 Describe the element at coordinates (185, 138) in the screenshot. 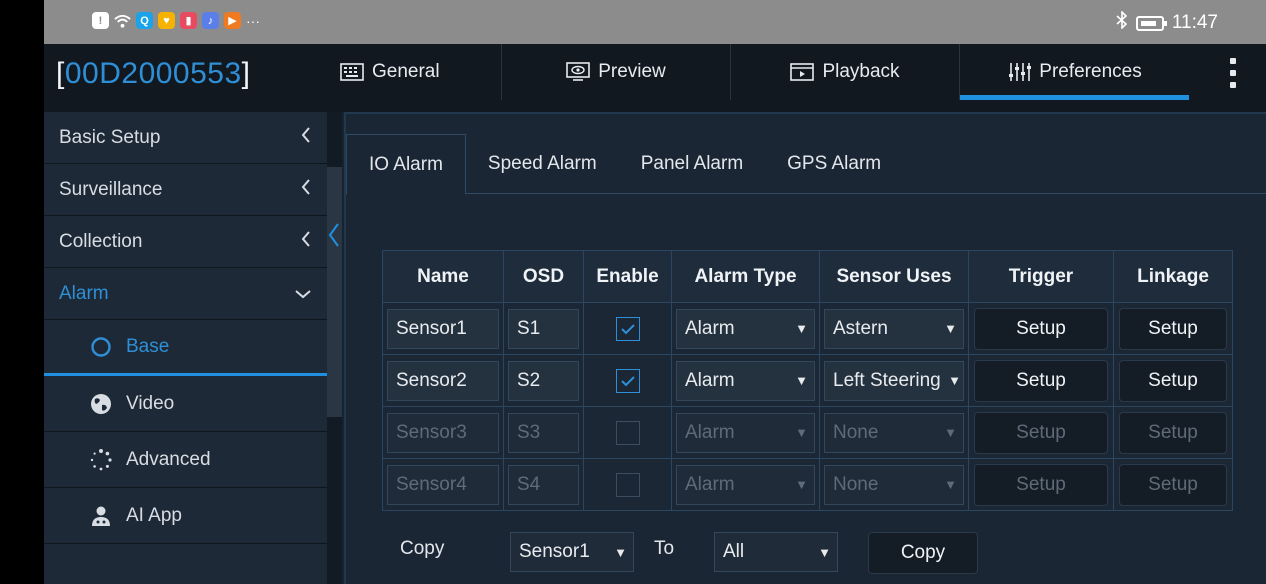

I see `sidebar-item-basic-setup: Basic Setup` at that location.